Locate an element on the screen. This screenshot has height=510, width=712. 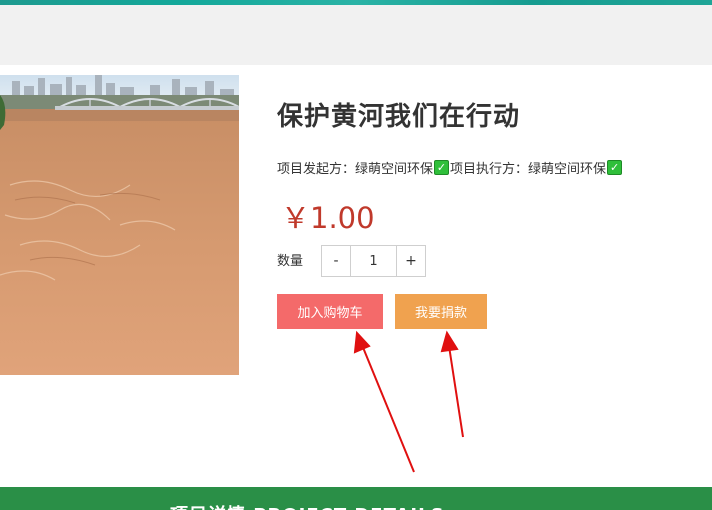
arrow-head-donate is located at coordinates (449, 341).